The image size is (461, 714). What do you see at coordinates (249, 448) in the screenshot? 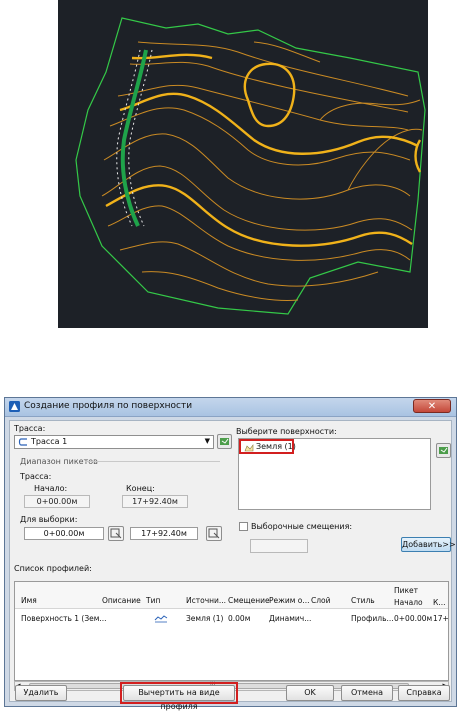
I see `surface-icon` at bounding box center [249, 448].